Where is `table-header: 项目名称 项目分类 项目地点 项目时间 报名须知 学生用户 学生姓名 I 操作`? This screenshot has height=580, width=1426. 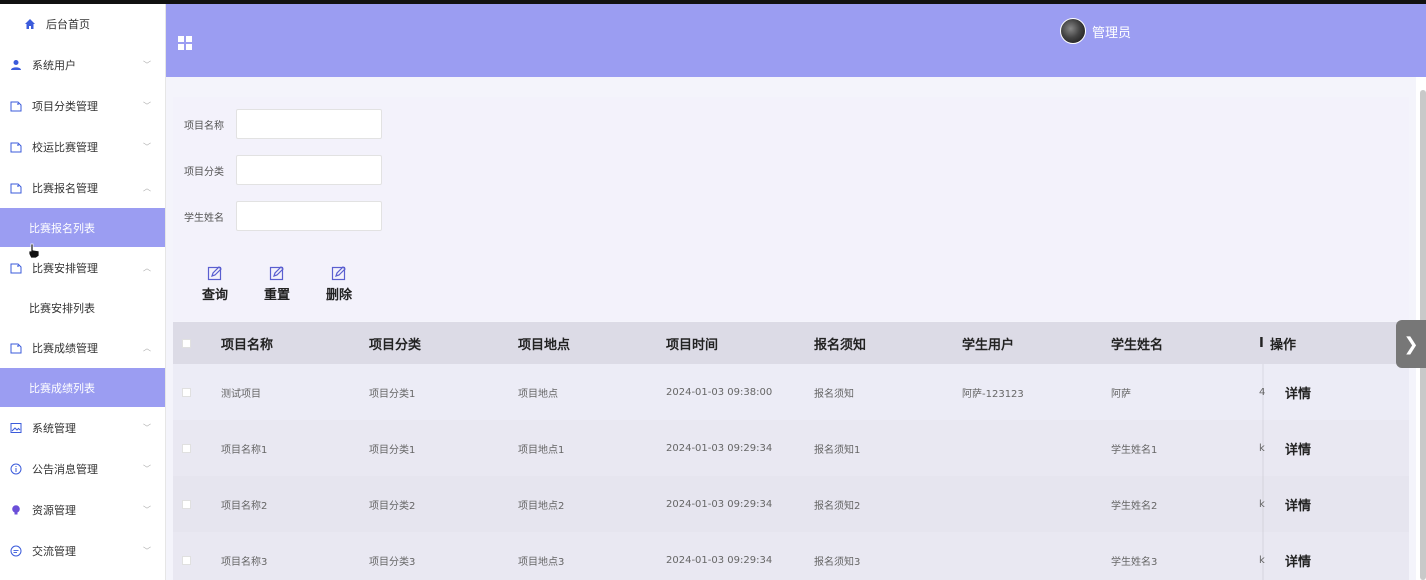
table-header: 项目名称 项目分类 项目地点 项目时间 报名须知 学生用户 学生姓名 I 操作 is located at coordinates (791, 343).